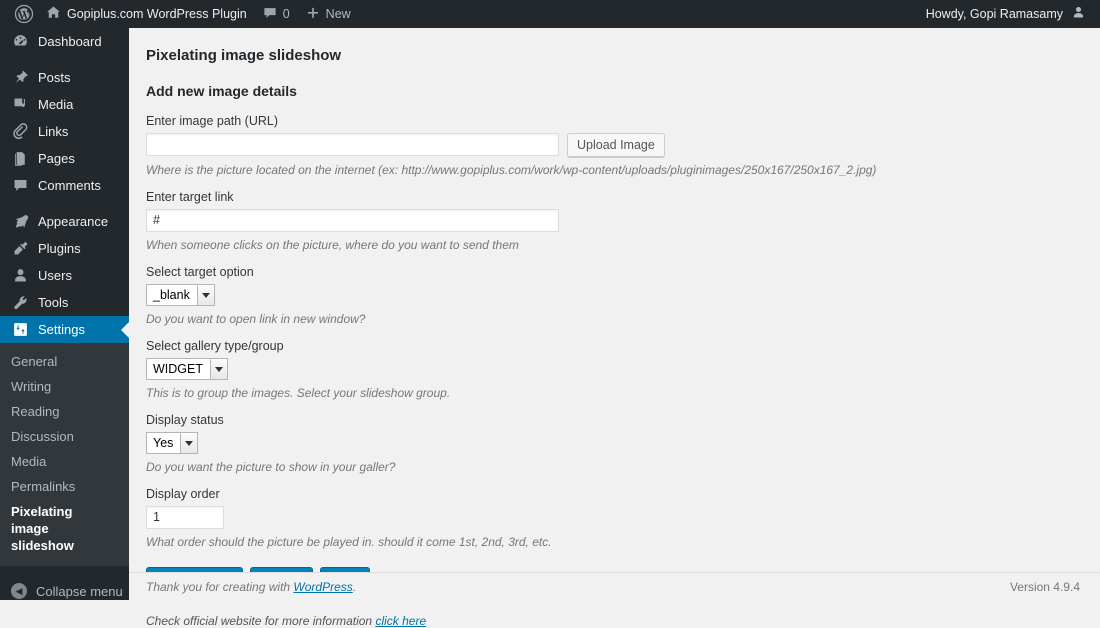 The width and height of the screenshot is (1100, 628). I want to click on admin-bar-right: Howdy, Gopi Ramasamy, so click(1009, 14).